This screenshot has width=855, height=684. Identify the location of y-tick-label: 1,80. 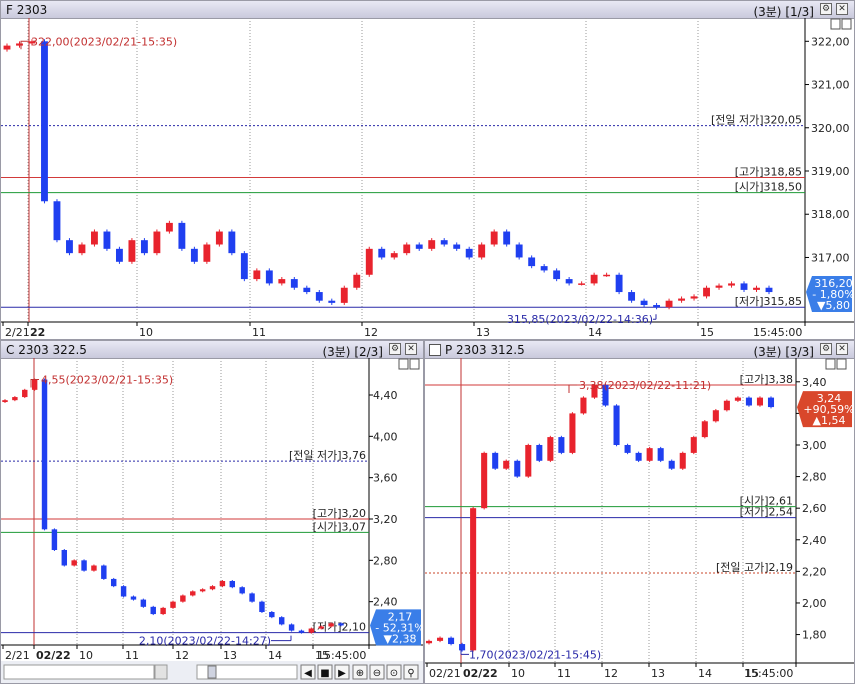
(814, 635).